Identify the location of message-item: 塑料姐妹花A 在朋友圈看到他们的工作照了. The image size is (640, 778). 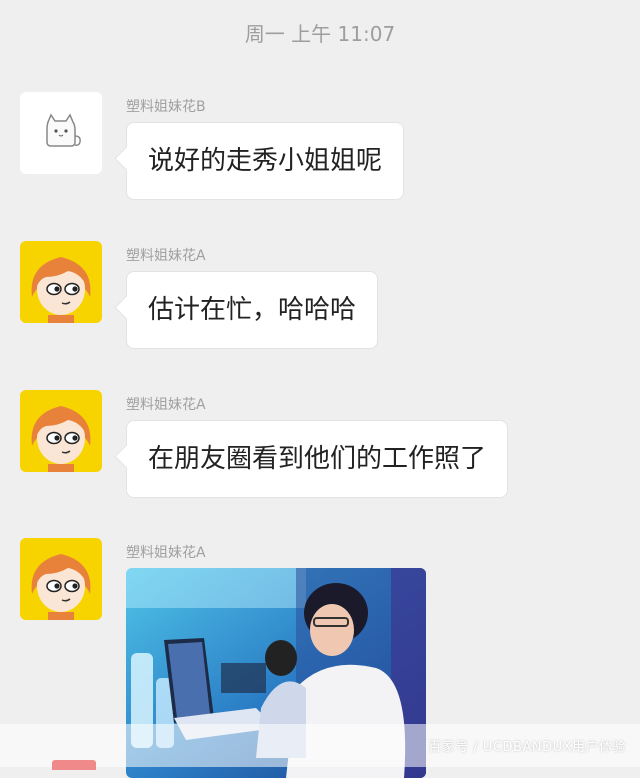
(320, 450).